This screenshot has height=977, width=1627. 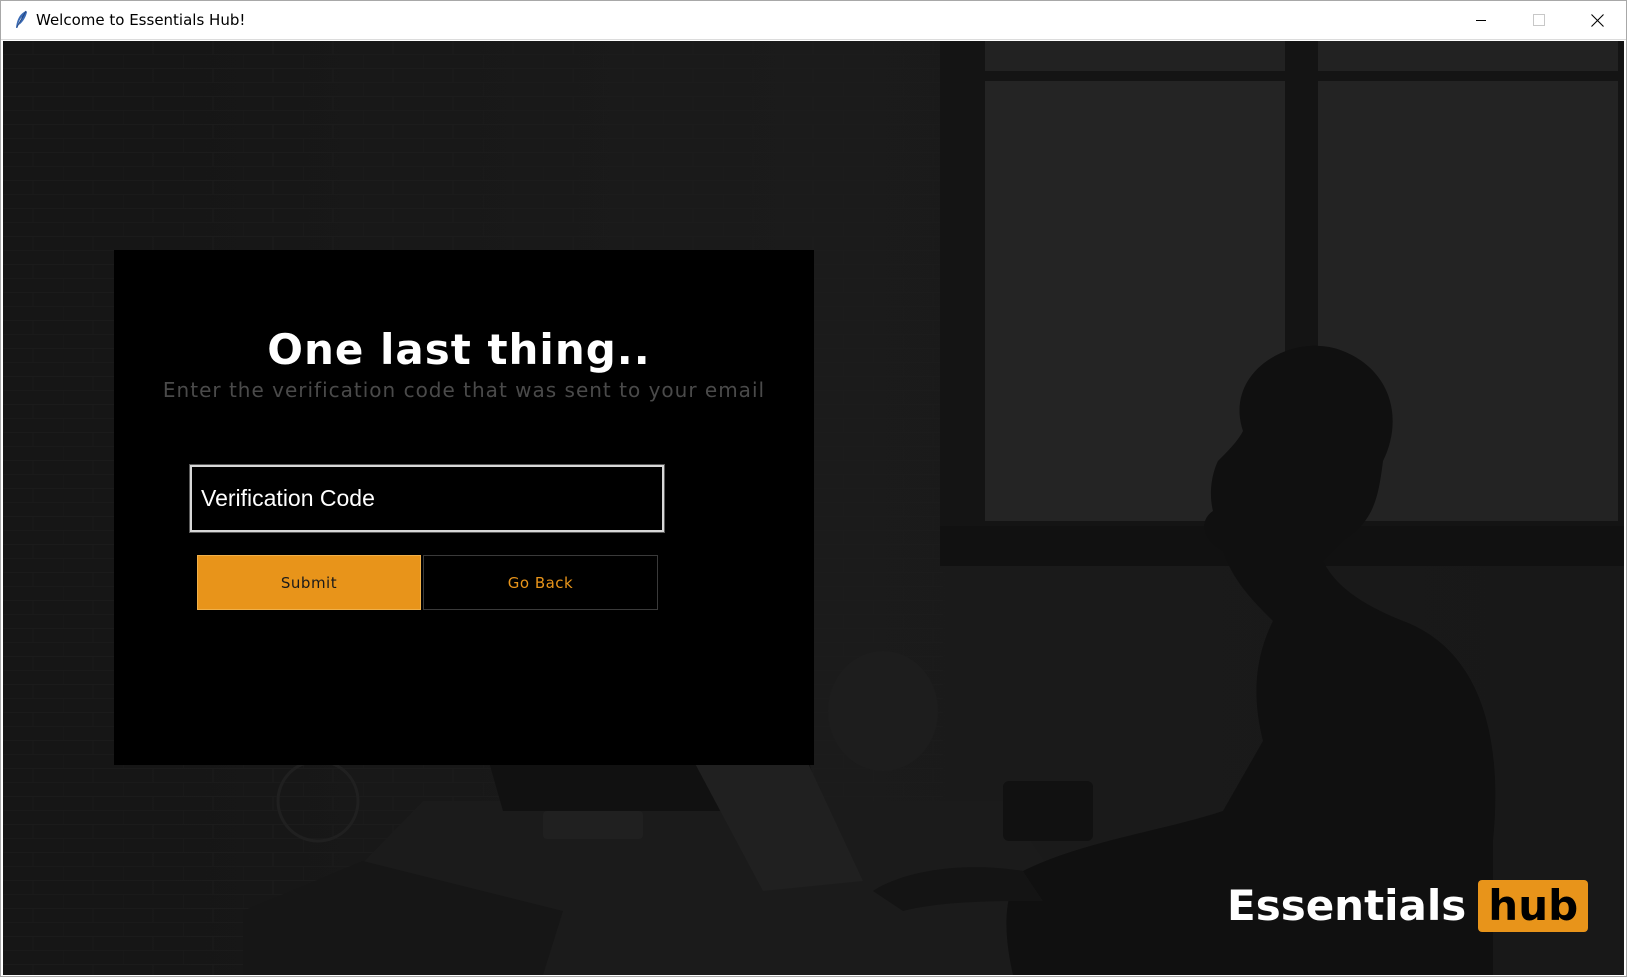 I want to click on close-button, so click(x=1597, y=20).